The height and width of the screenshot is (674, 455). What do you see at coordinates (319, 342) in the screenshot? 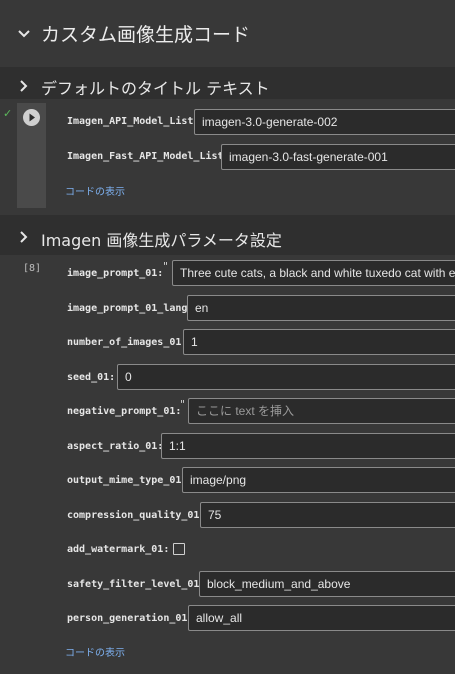
I see `number-of-images-input: 1` at bounding box center [319, 342].